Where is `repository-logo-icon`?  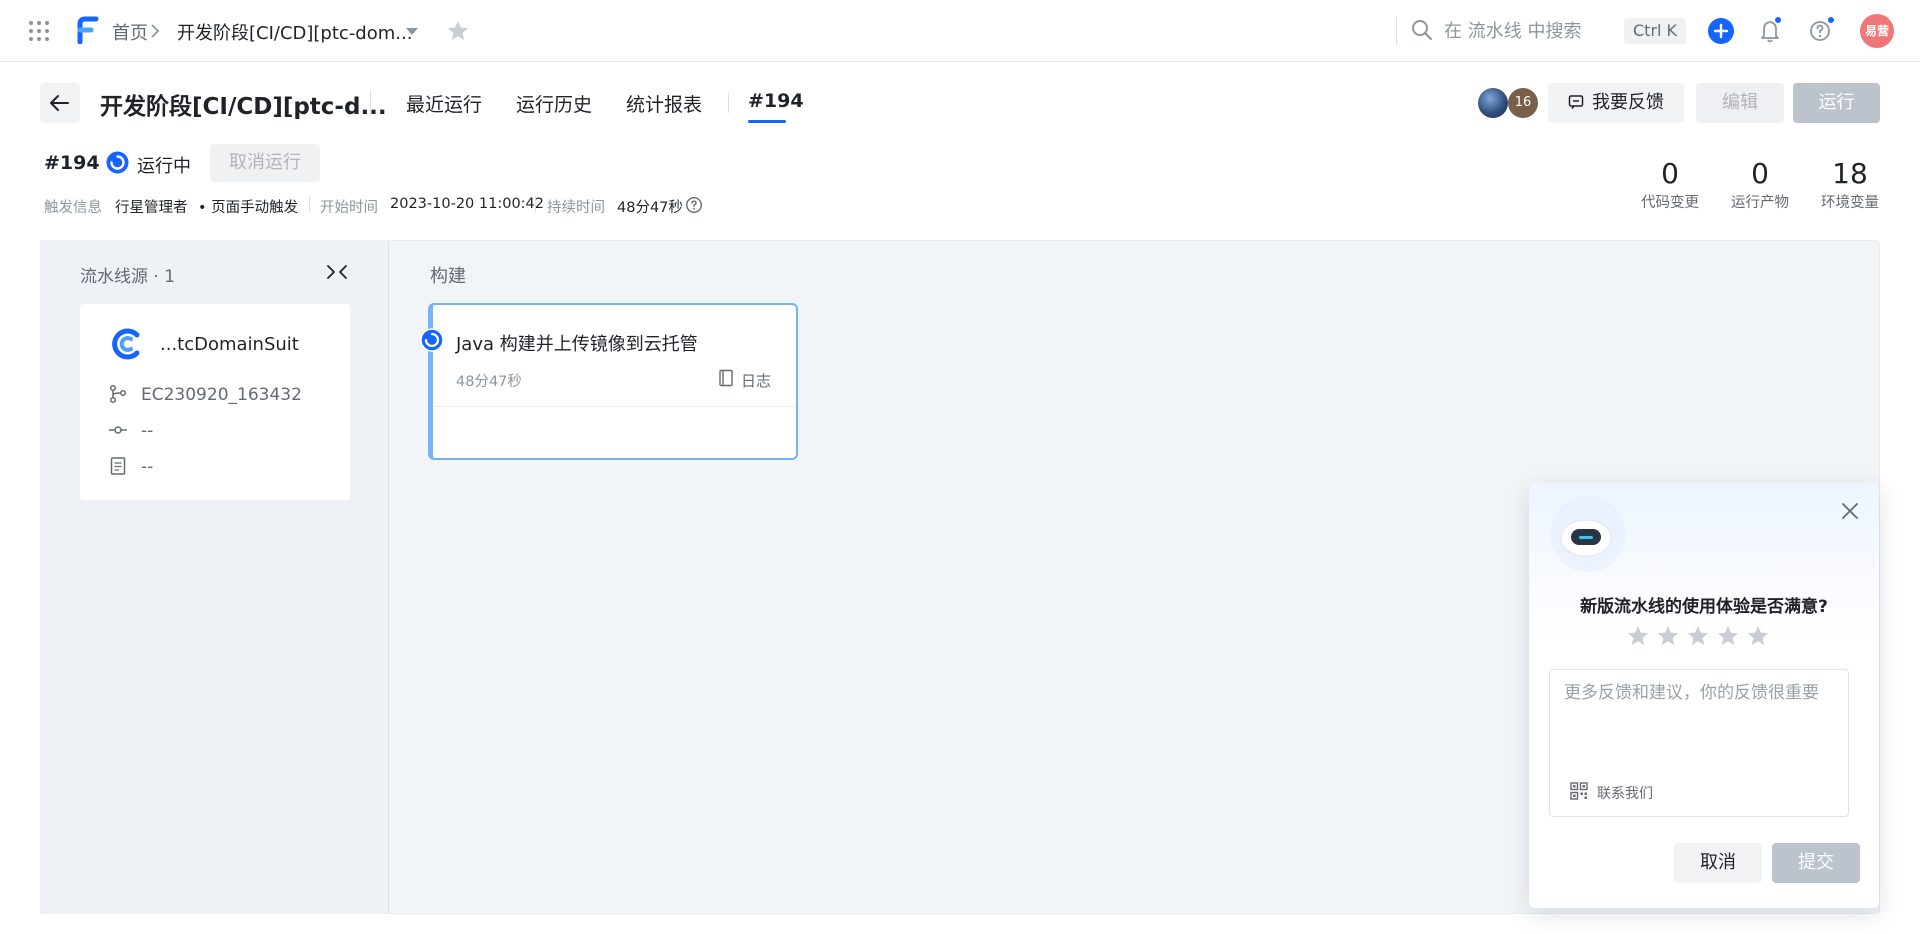 repository-logo-icon is located at coordinates (126, 344).